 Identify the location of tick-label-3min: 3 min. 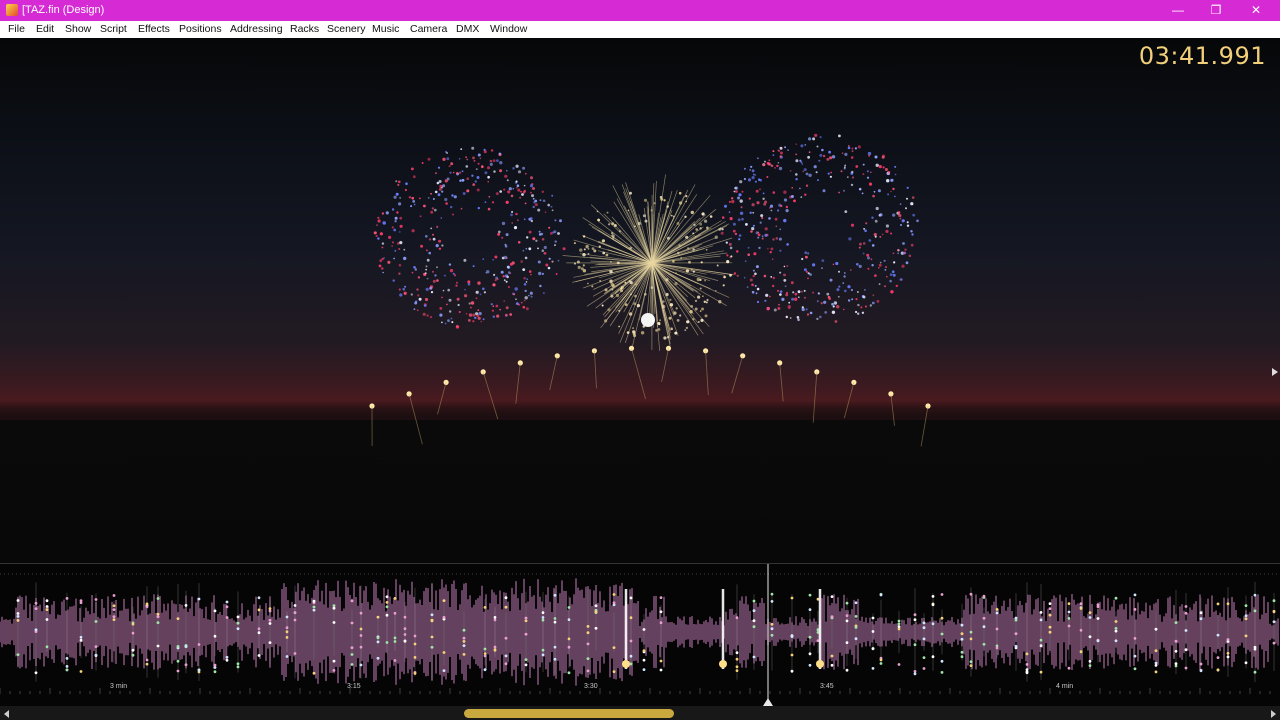
(119, 686).